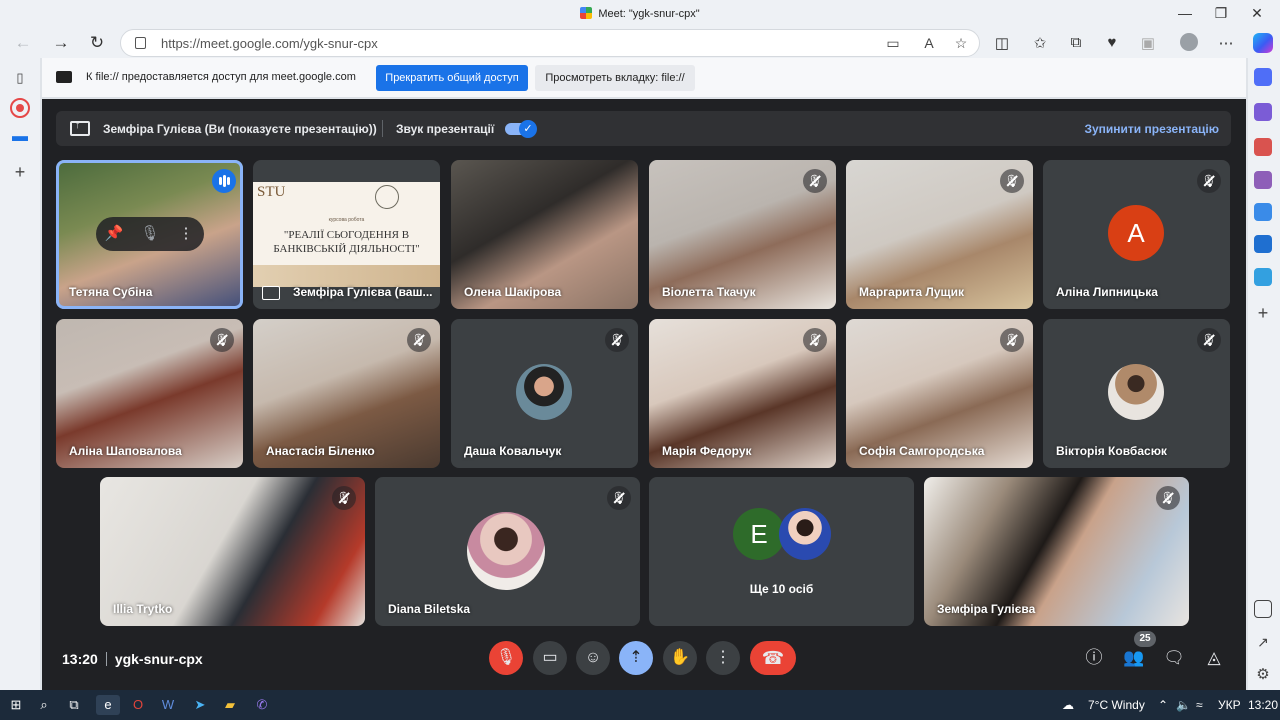  I want to click on record-icon, so click(20, 108).